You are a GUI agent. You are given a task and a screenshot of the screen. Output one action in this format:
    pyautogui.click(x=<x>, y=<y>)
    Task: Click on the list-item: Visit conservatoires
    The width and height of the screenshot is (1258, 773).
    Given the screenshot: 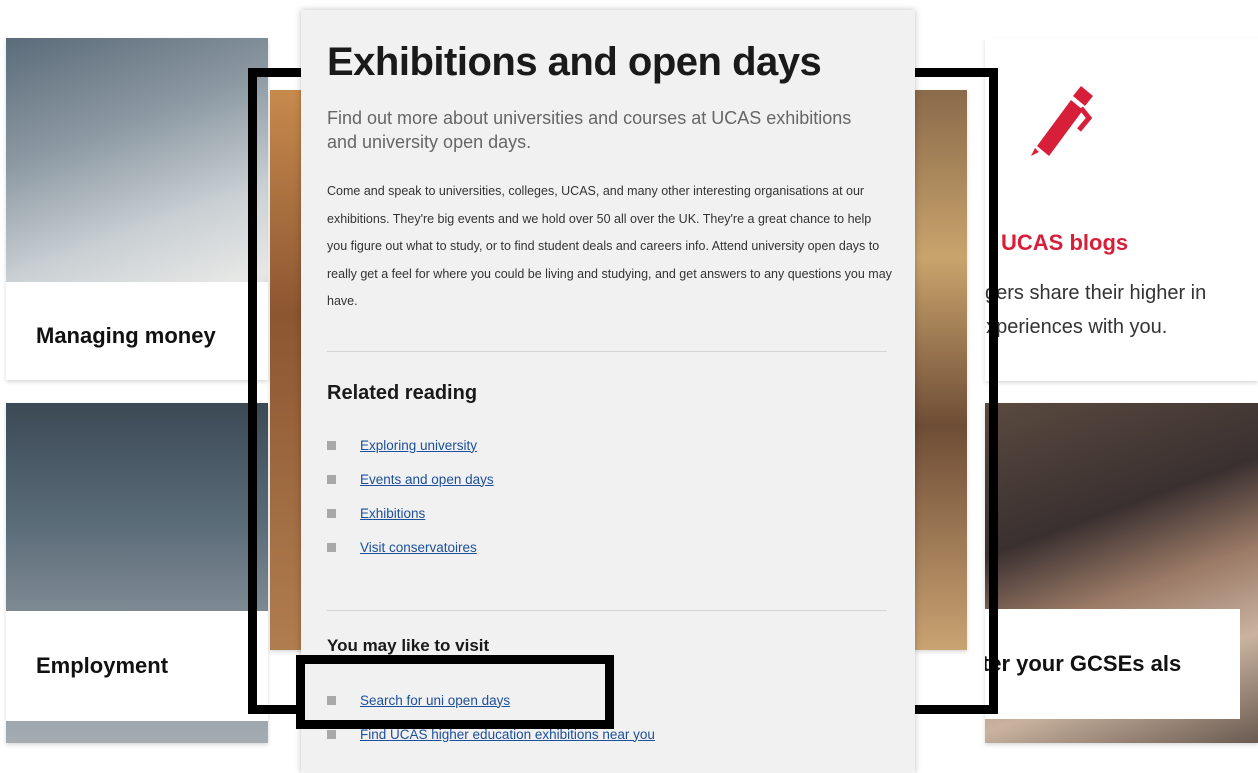 What is the action you would take?
    pyautogui.click(x=410, y=547)
    